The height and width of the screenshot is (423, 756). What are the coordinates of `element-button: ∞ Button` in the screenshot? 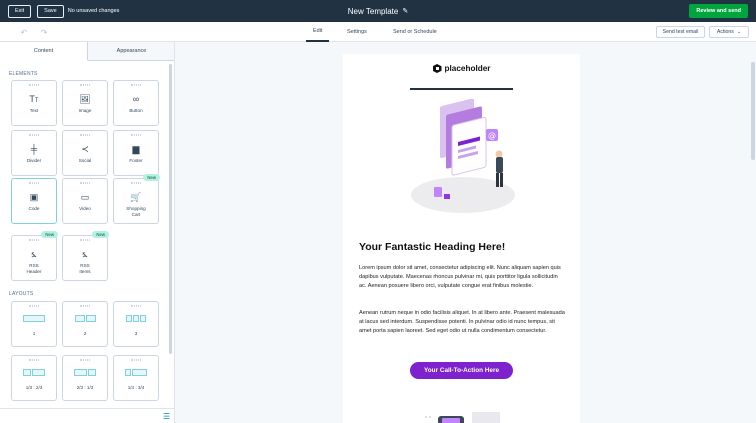 It's located at (136, 103).